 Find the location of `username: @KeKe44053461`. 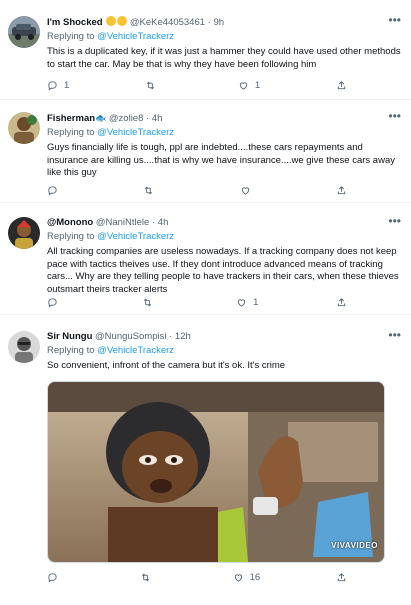

username: @KeKe44053461 is located at coordinates (167, 22).